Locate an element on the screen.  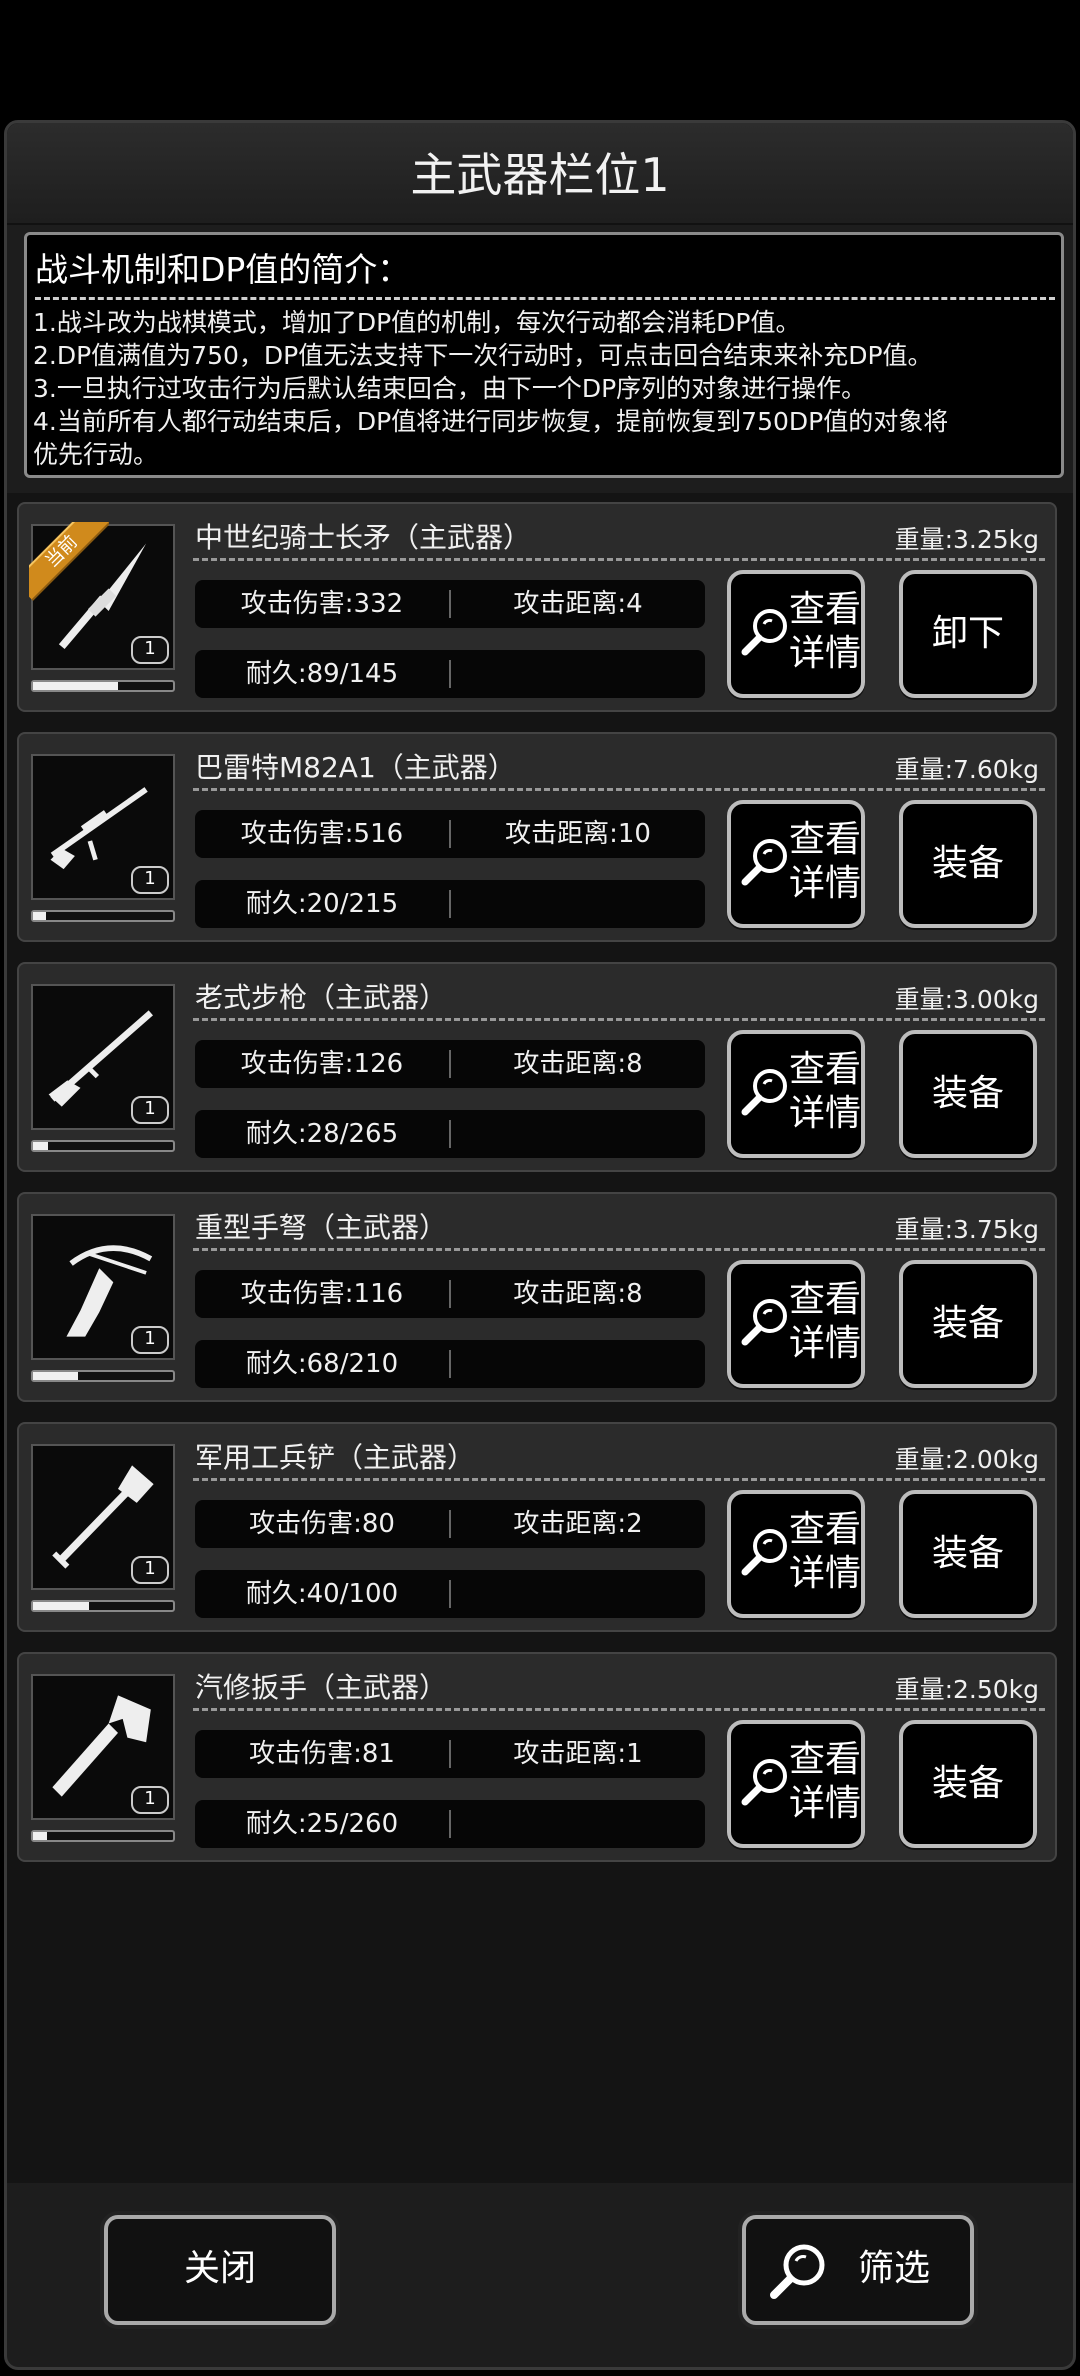
weapon-name: 中世纪骑士长矛（主武器） is located at coordinates (363, 537).